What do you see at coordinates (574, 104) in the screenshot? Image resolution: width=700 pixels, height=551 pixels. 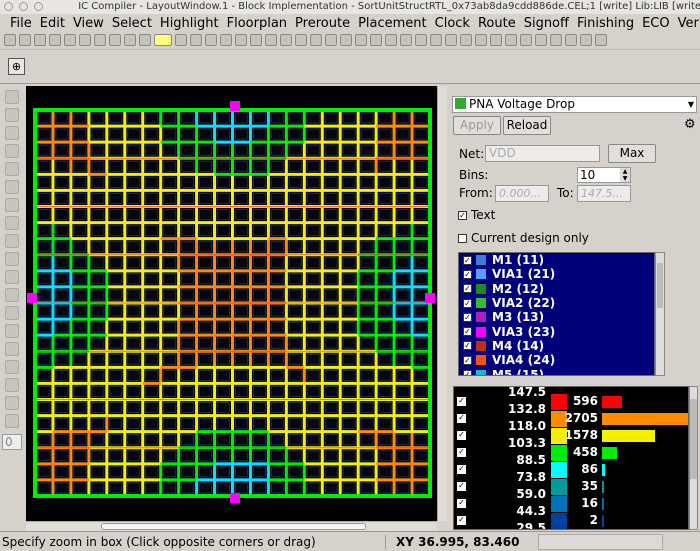 I see `mode-dropdown: PNA Voltage Drop ▼` at bounding box center [574, 104].